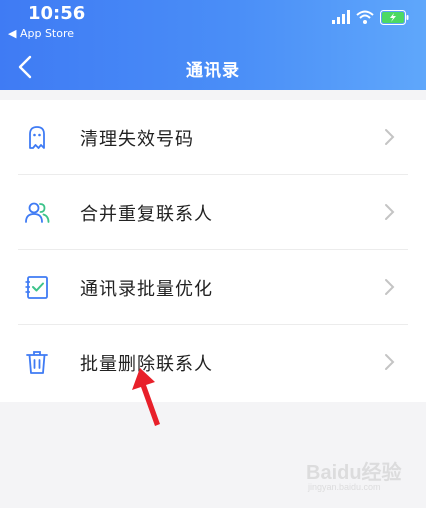  I want to click on menu-item-batch-optimize: 通讯录批量优化, so click(213, 287).